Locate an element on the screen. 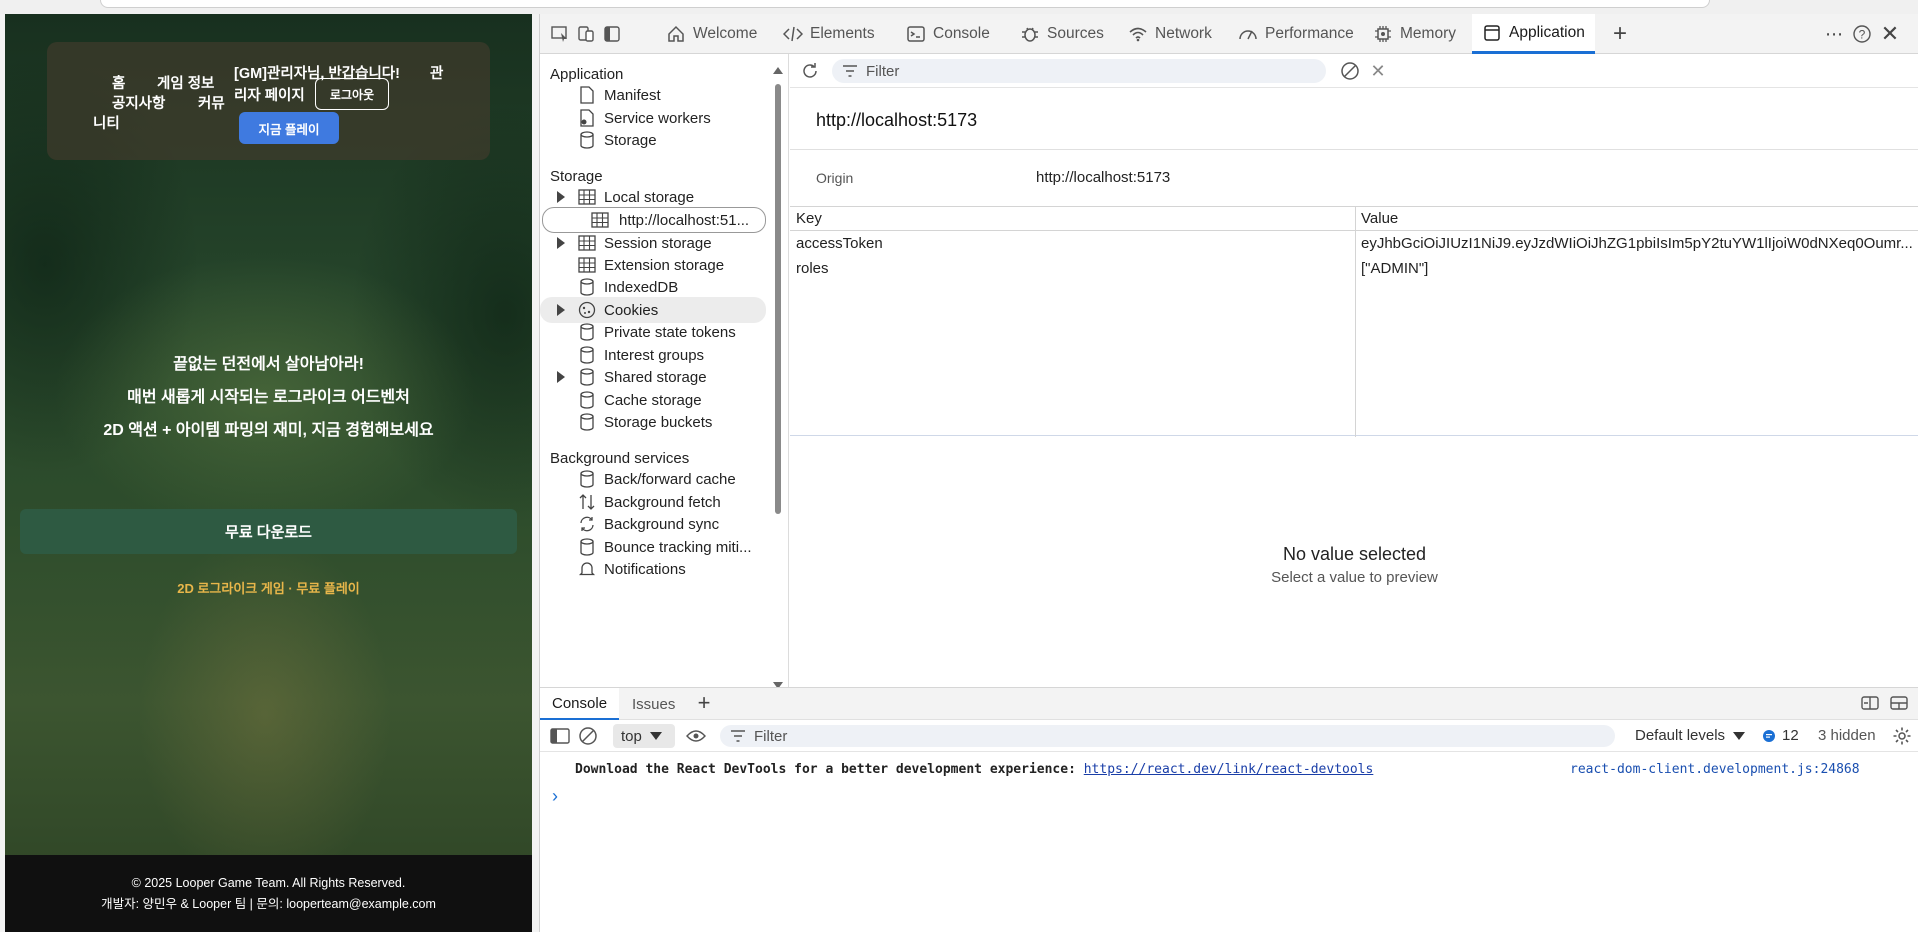 Image resolution: width=1918 pixels, height=932 pixels. console-prompt-icon: › is located at coordinates (555, 796).